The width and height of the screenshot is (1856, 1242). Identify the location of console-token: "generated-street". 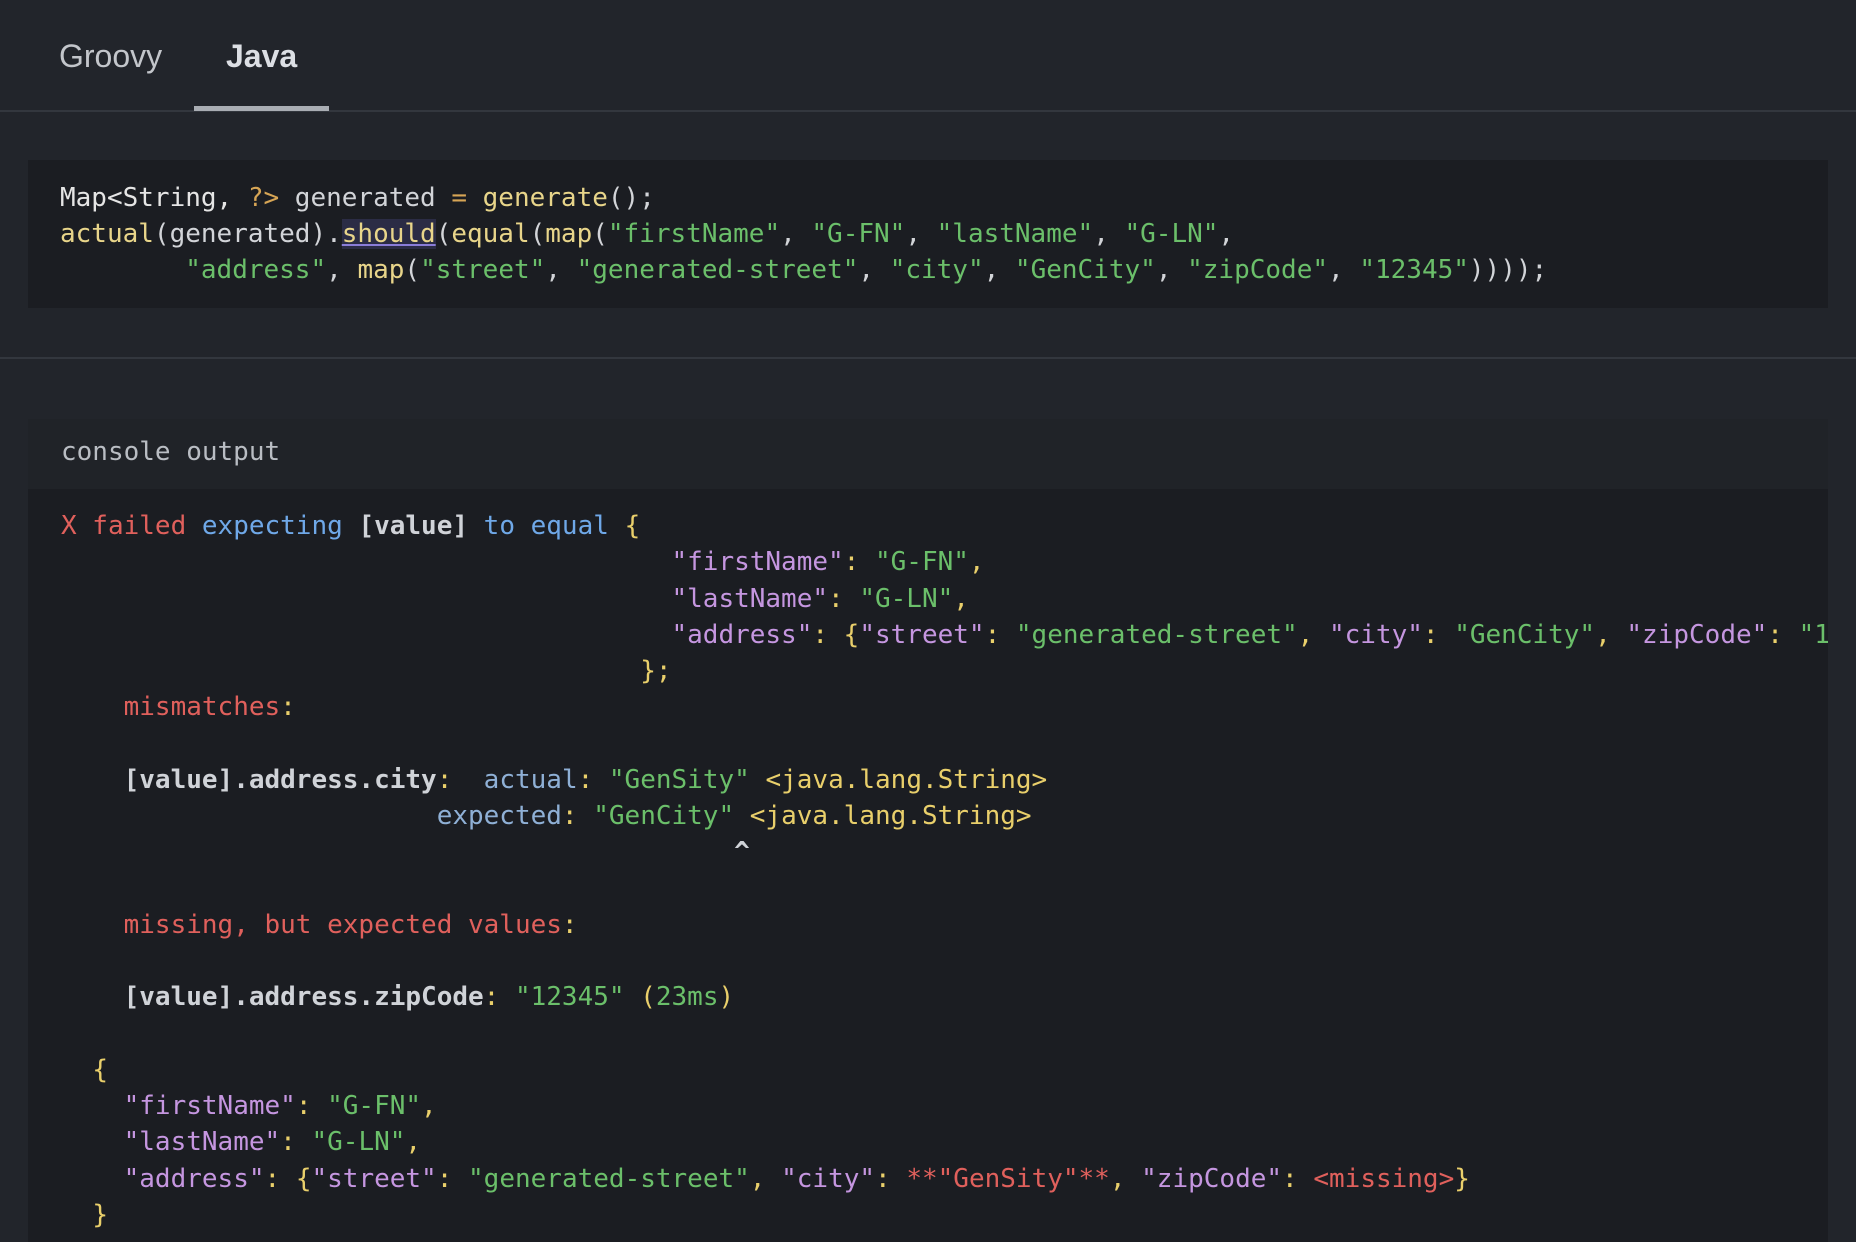
(609, 1178).